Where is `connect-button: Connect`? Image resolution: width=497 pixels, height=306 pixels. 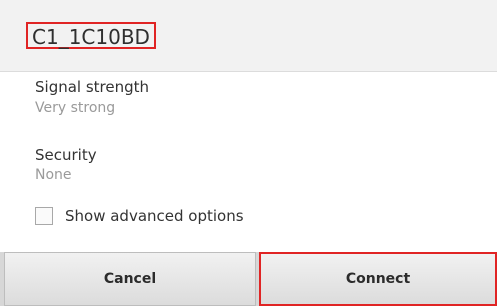
connect-button: Connect is located at coordinates (378, 279).